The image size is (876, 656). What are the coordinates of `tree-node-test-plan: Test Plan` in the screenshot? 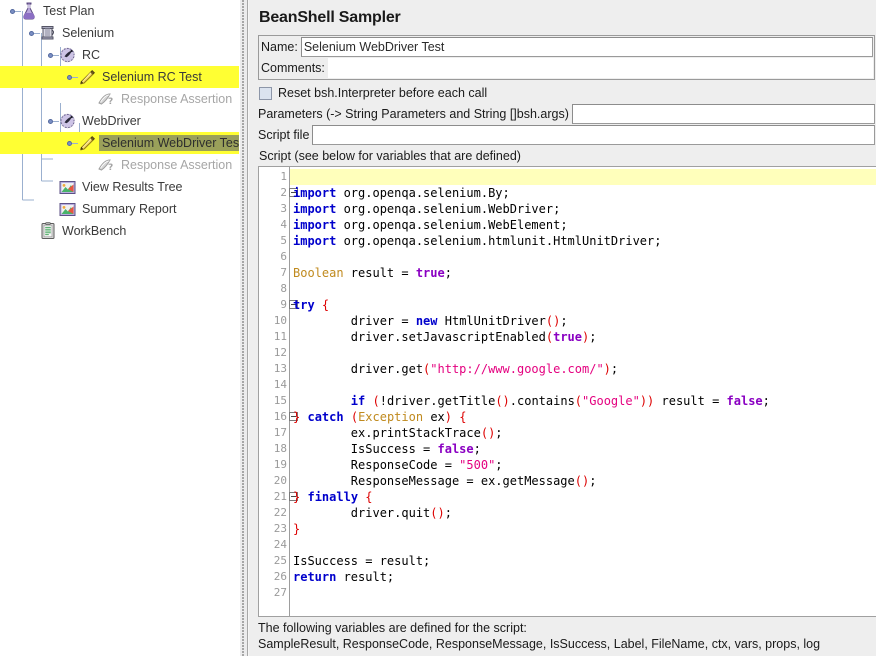 It's located at (119, 11).